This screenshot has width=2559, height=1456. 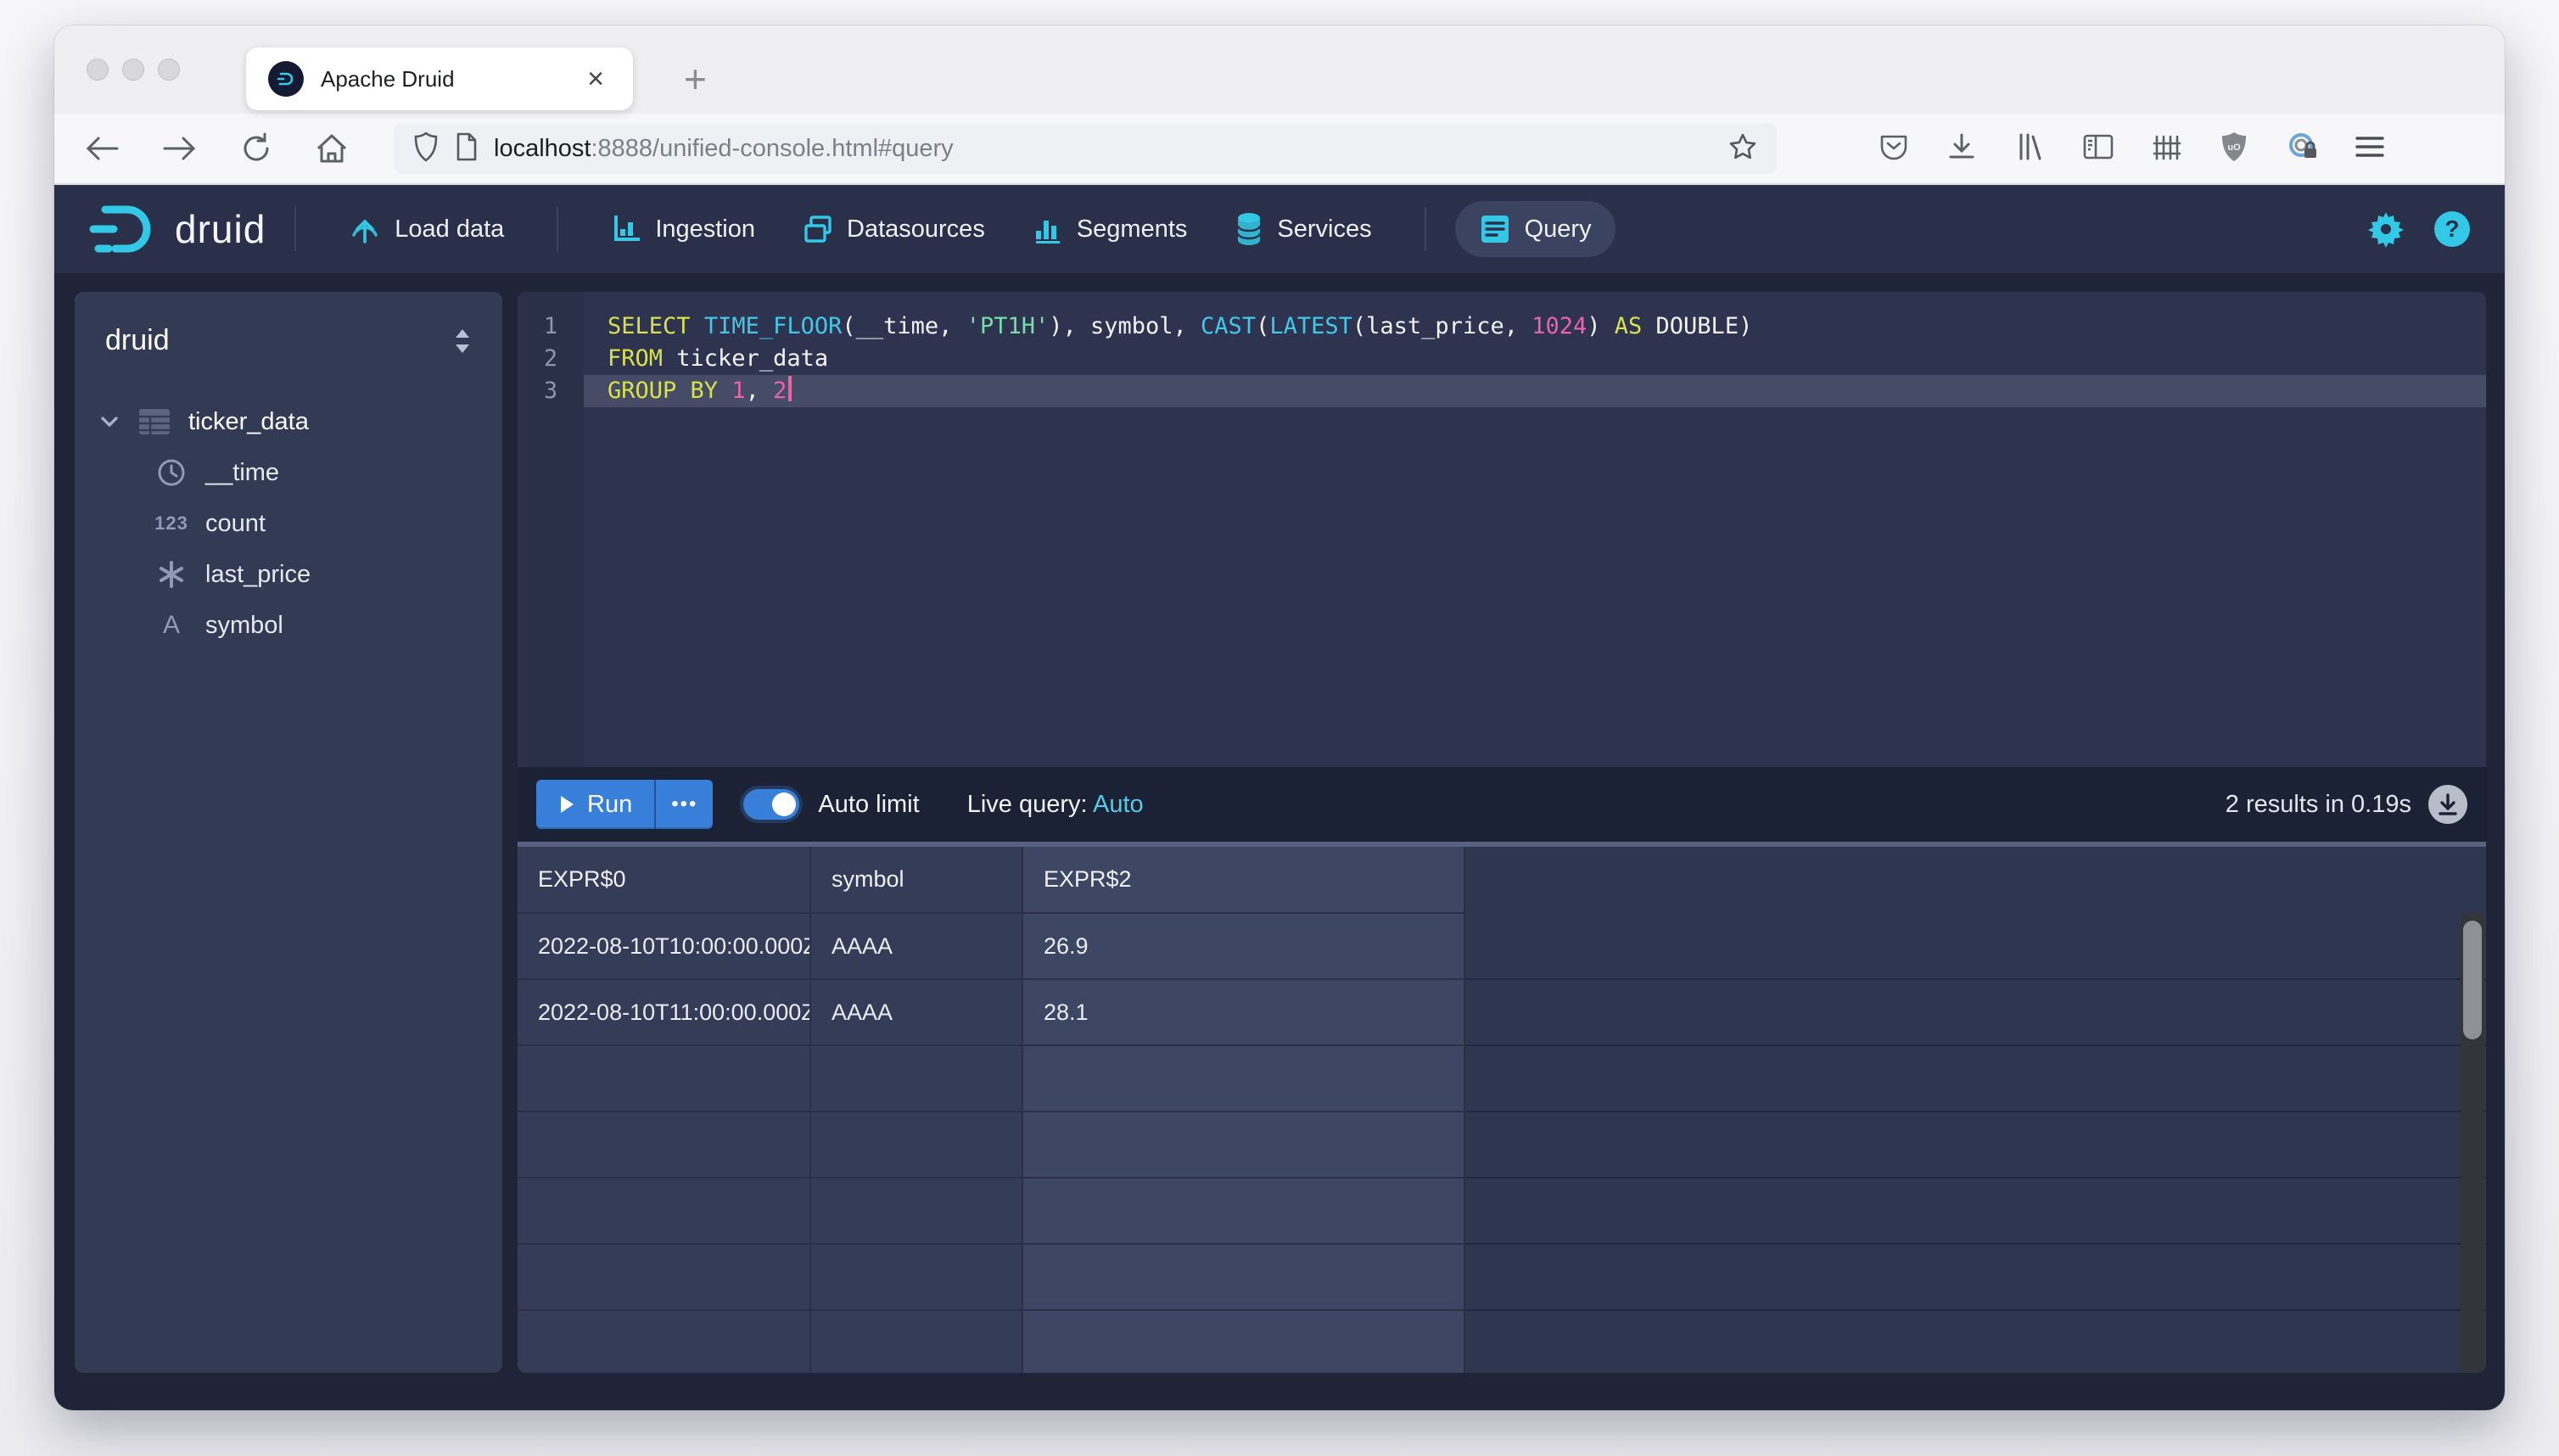 I want to click on datasources-icon, so click(x=818, y=229).